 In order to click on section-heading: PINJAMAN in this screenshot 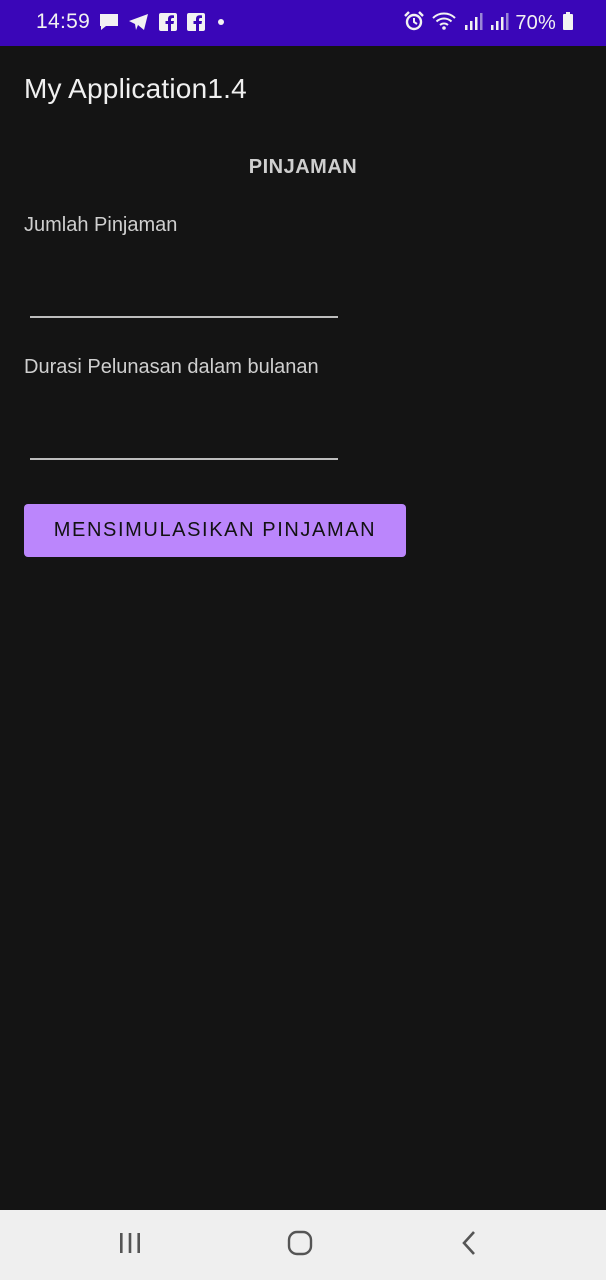, I will do `click(303, 167)`.